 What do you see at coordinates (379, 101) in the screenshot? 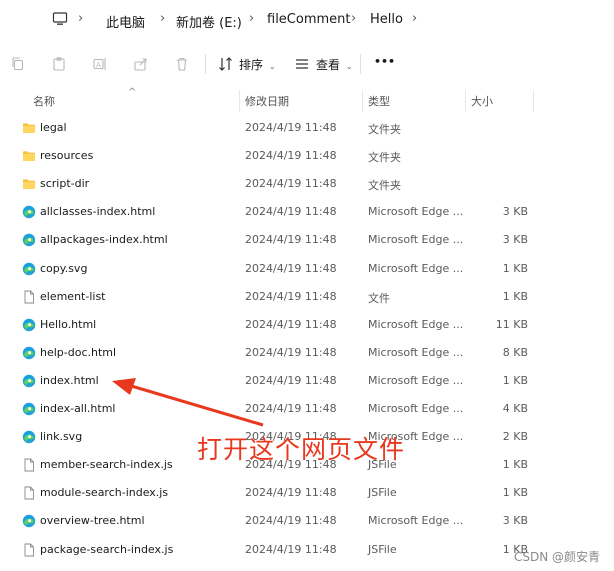
I see `column-header-type: 类型` at bounding box center [379, 101].